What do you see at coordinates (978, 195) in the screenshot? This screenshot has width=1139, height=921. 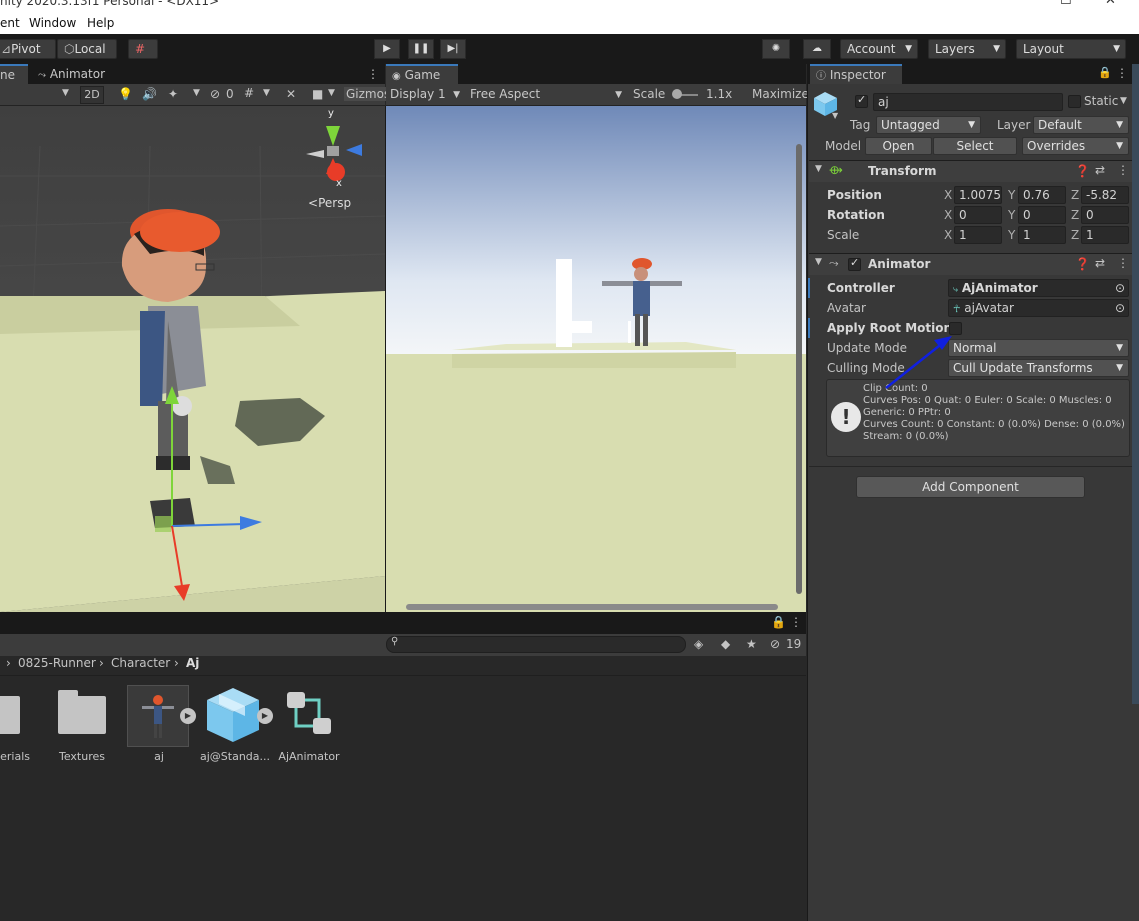 I see `position-x-field: 1.00753` at bounding box center [978, 195].